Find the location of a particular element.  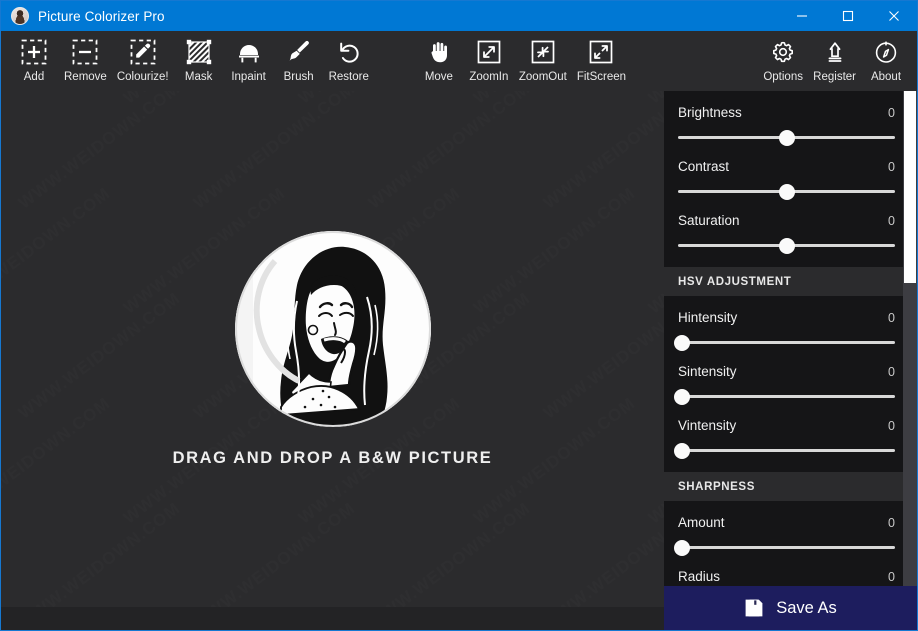

tool-restore: Restore is located at coordinates (349, 59).